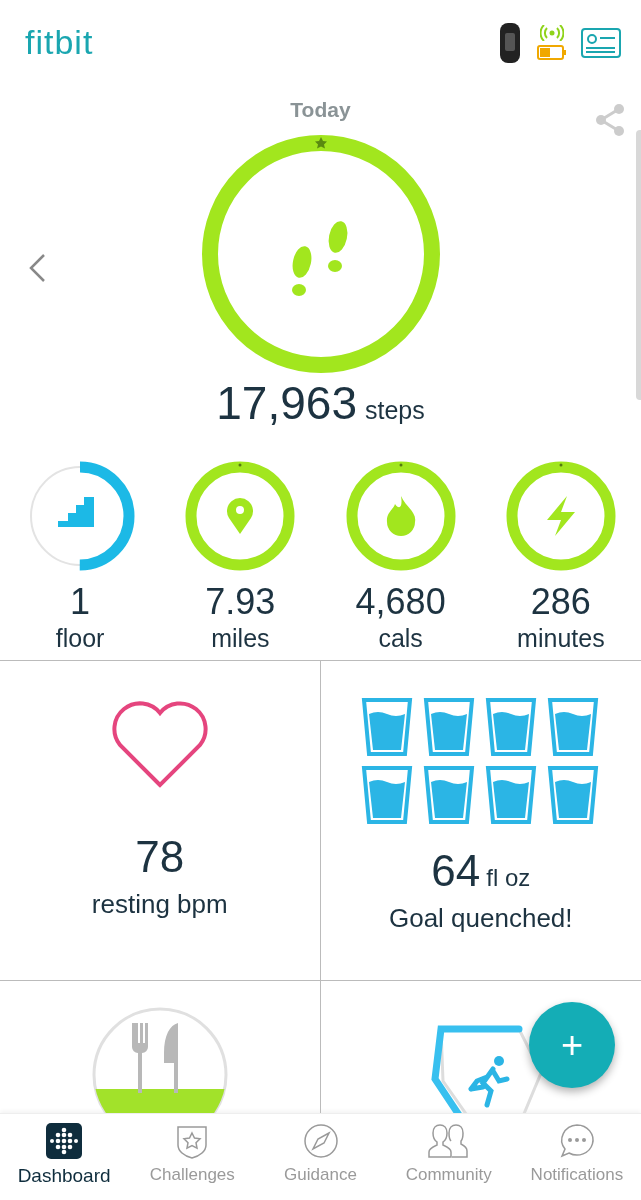 The image size is (641, 1200). I want to click on calories-progress-ring, so click(400, 516).